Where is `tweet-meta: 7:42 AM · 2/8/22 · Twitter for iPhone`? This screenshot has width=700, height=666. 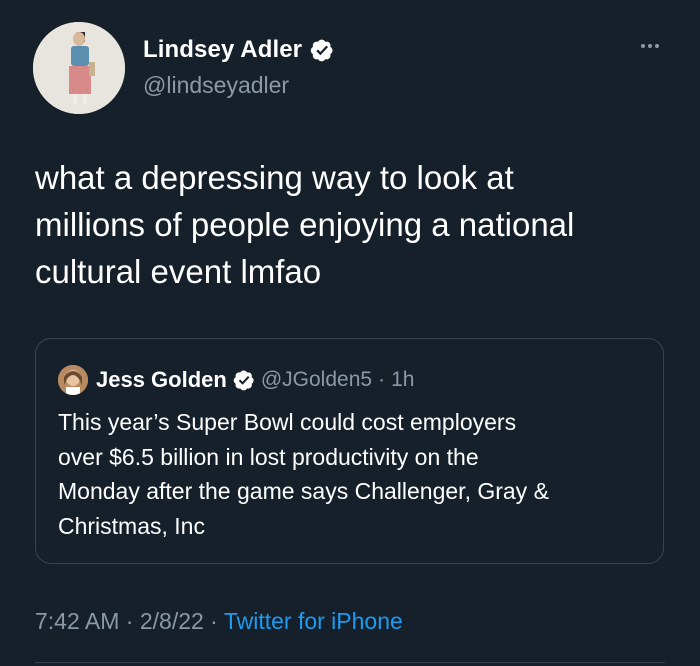
tweet-meta: 7:42 AM · 2/8/22 · Twitter for iPhone is located at coordinates (219, 621).